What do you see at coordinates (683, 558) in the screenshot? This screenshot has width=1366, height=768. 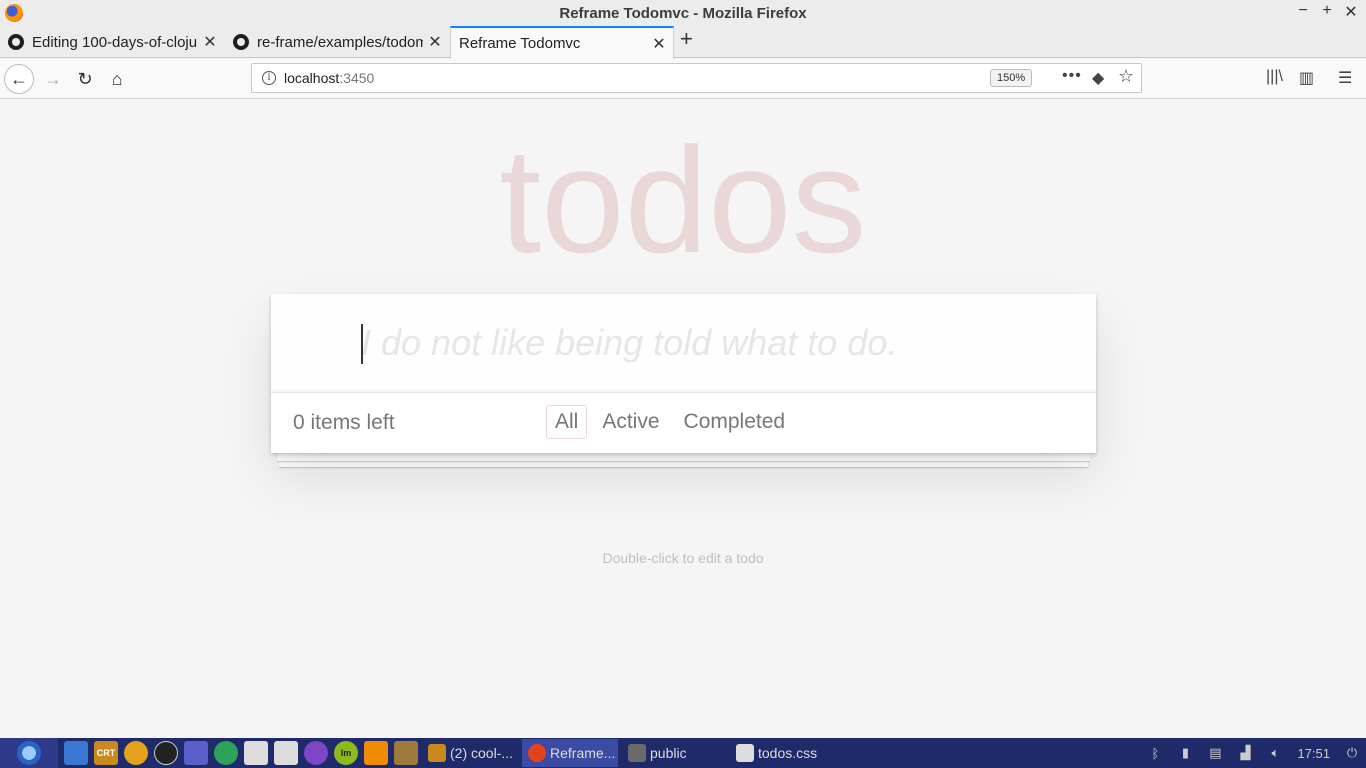 I see `info-footer: Double-click to edit a todo` at bounding box center [683, 558].